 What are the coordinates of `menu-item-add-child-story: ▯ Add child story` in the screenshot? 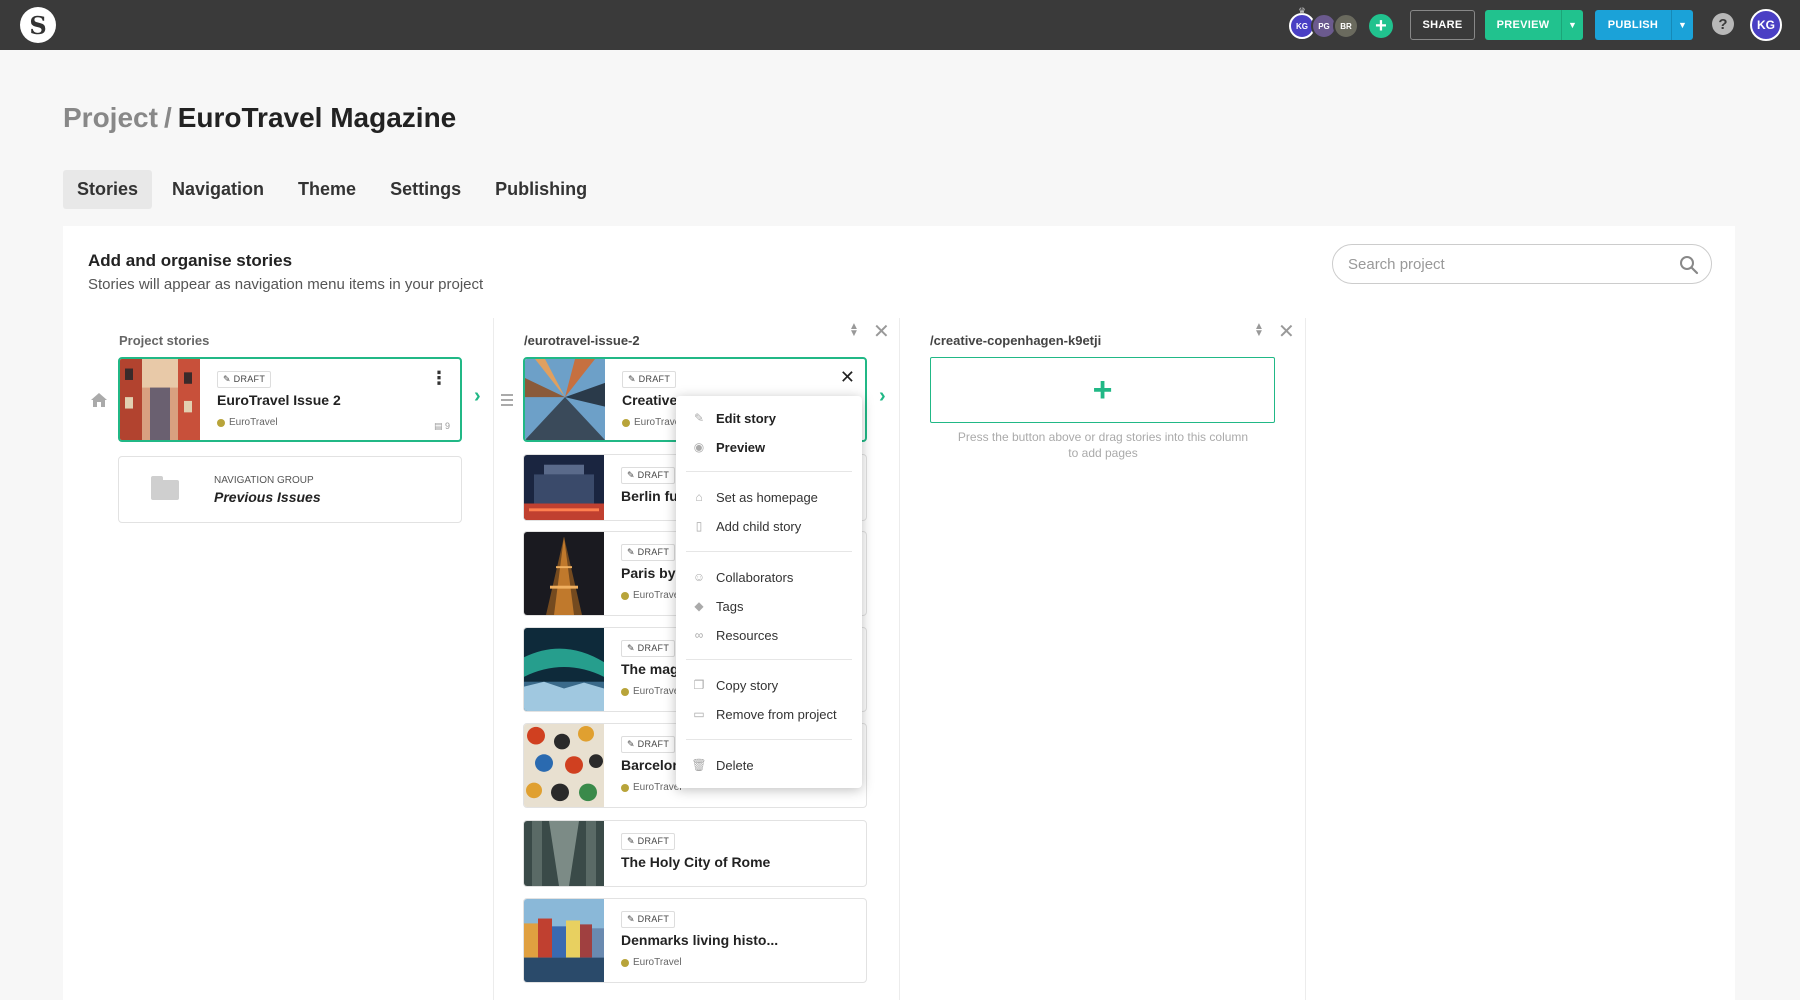 It's located at (769, 526).